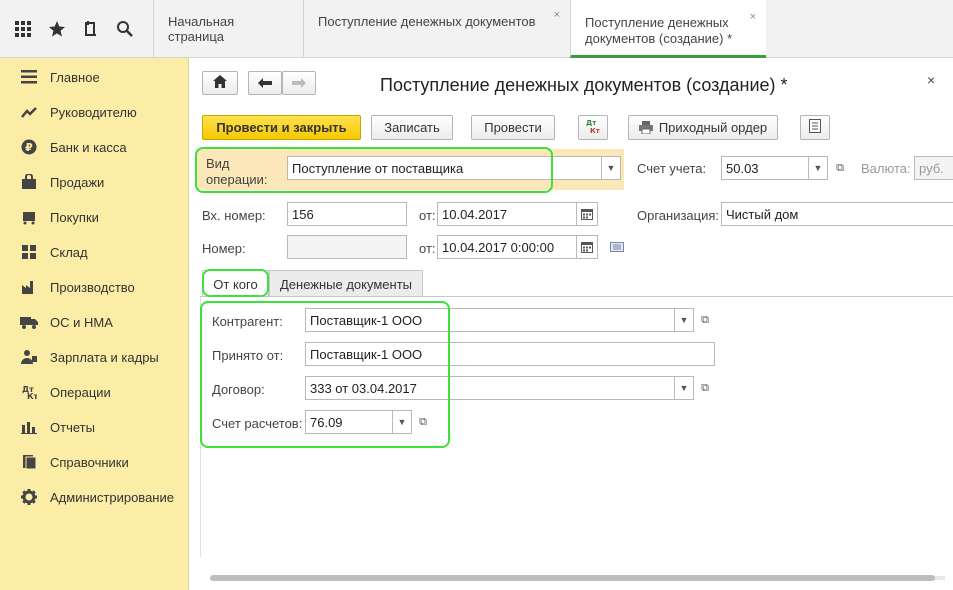 This screenshot has width=953, height=590. I want to click on currency-label: Валюта:, so click(886, 168).